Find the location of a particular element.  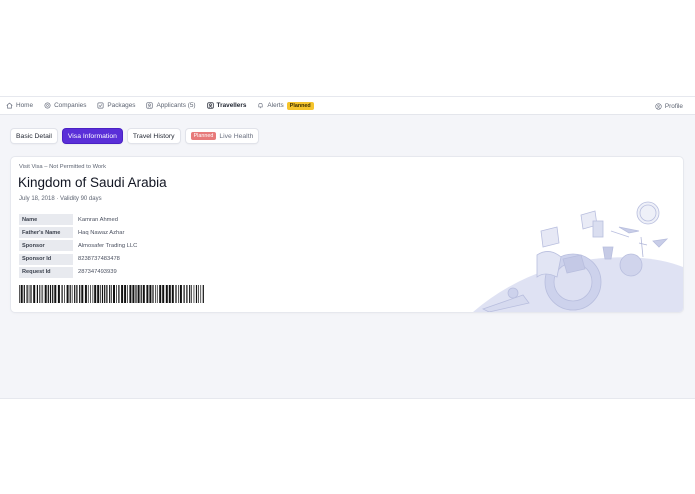

field-label: Name is located at coordinates (46, 220).